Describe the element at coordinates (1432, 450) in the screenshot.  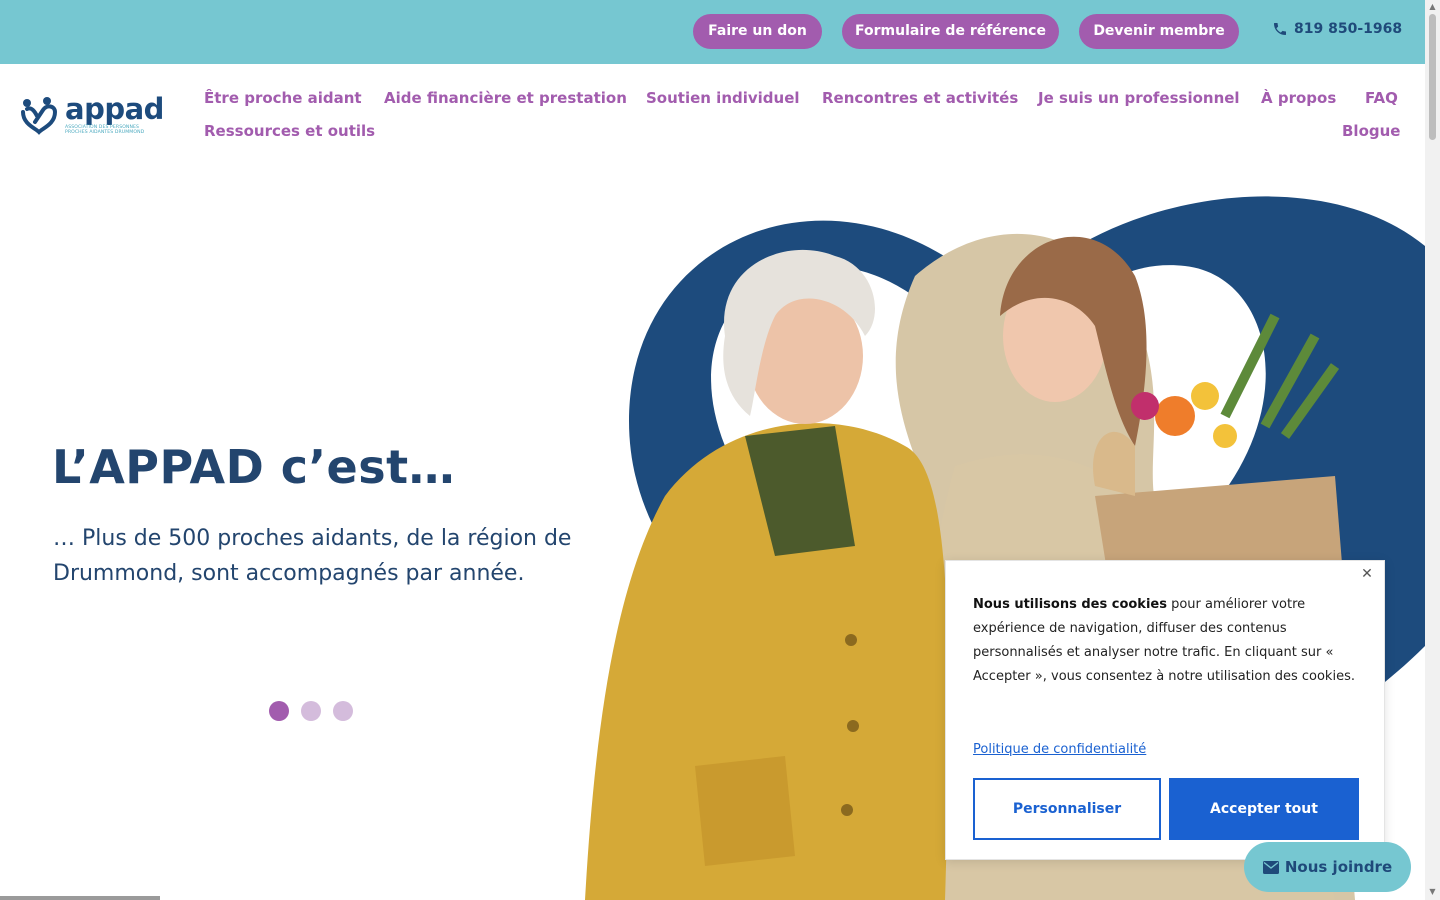
I see `scrollbar: ▲ ▼` at that location.